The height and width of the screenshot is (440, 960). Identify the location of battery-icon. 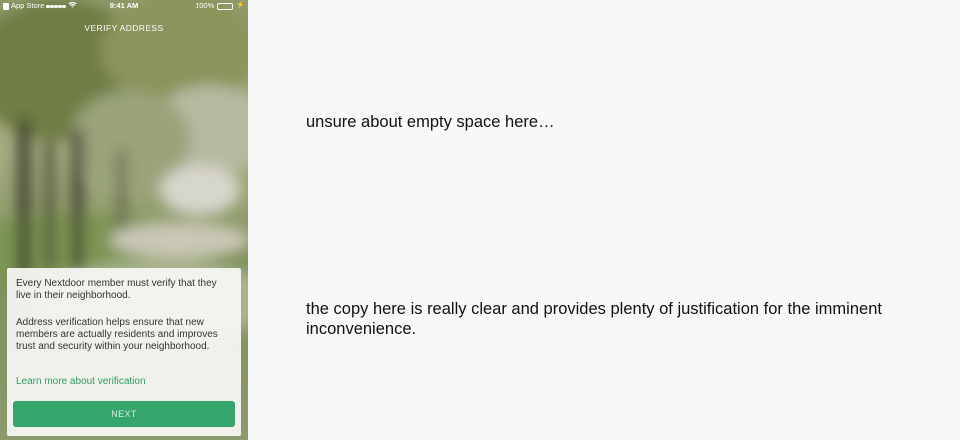
(225, 6).